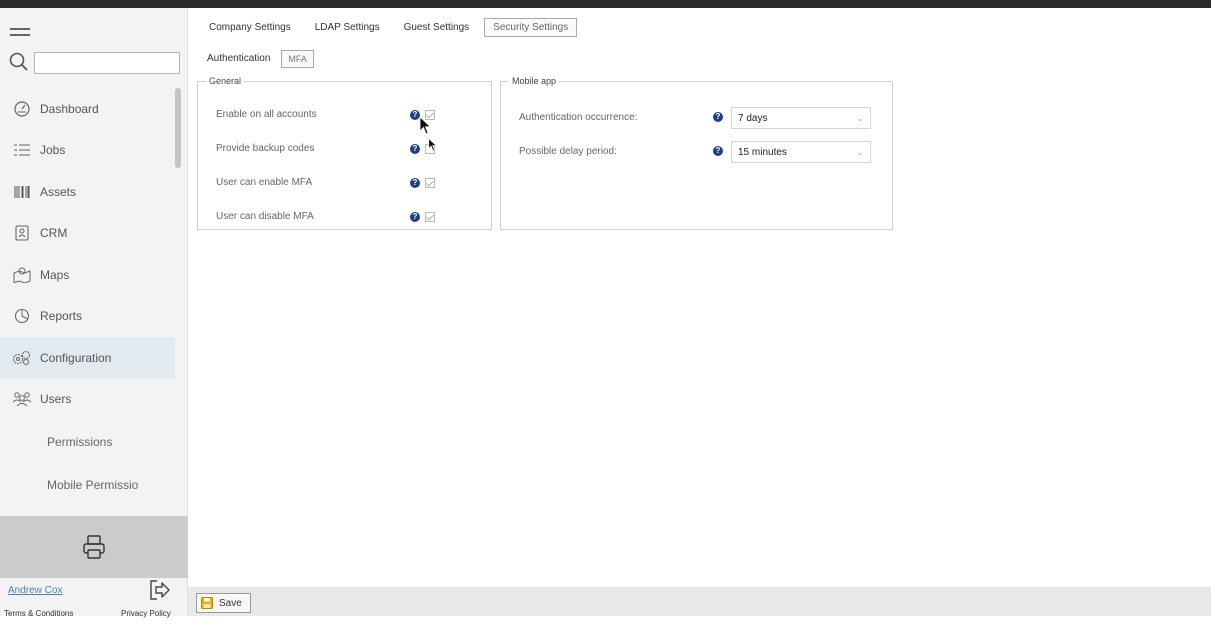 This screenshot has height=624, width=1211. I want to click on sidebar-search, so click(94, 63).